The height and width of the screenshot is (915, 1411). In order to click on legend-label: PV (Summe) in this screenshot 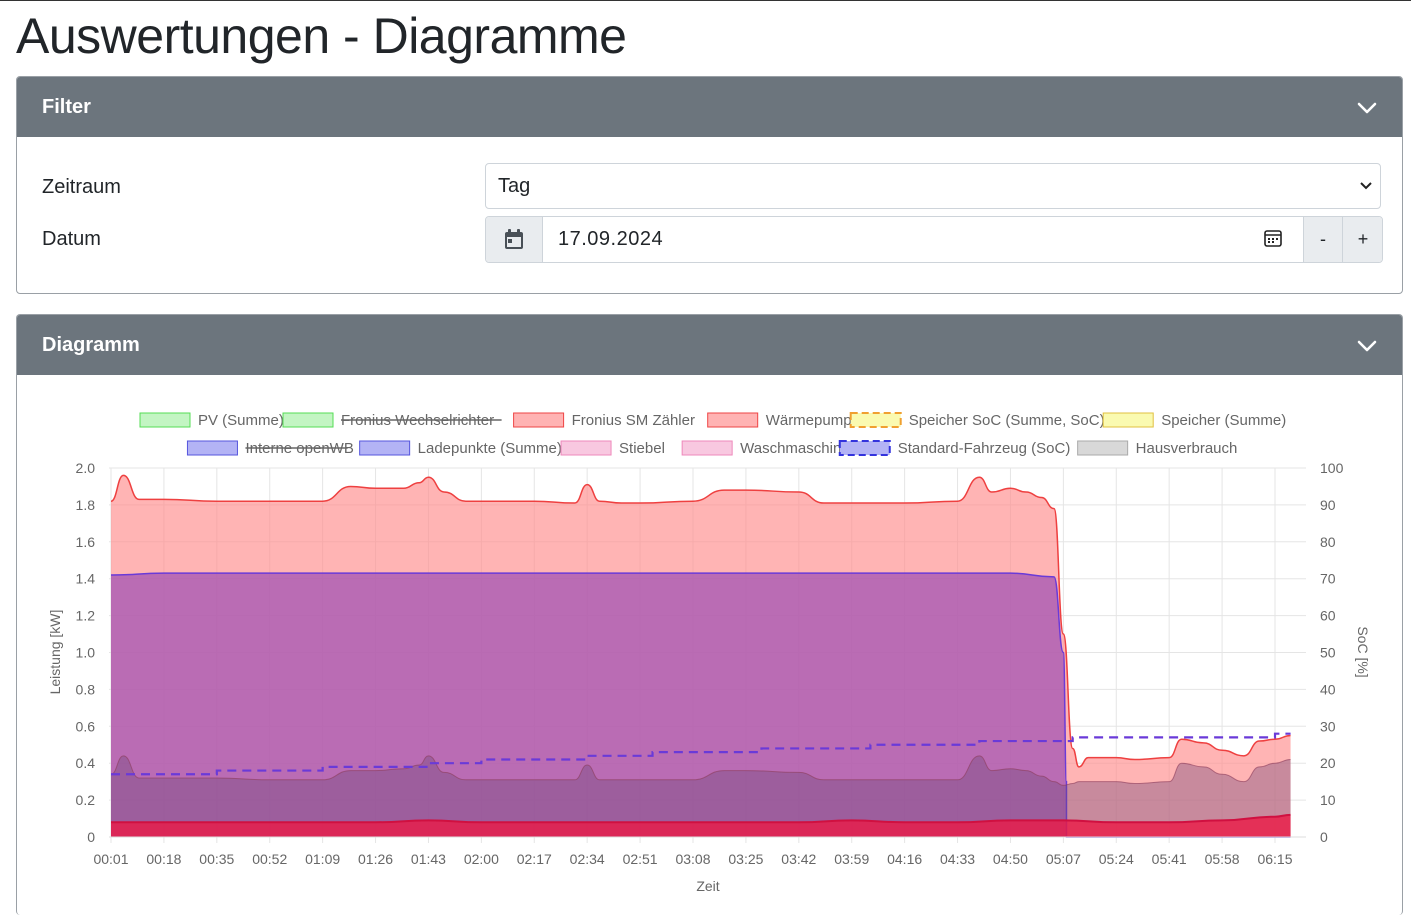, I will do `click(241, 420)`.